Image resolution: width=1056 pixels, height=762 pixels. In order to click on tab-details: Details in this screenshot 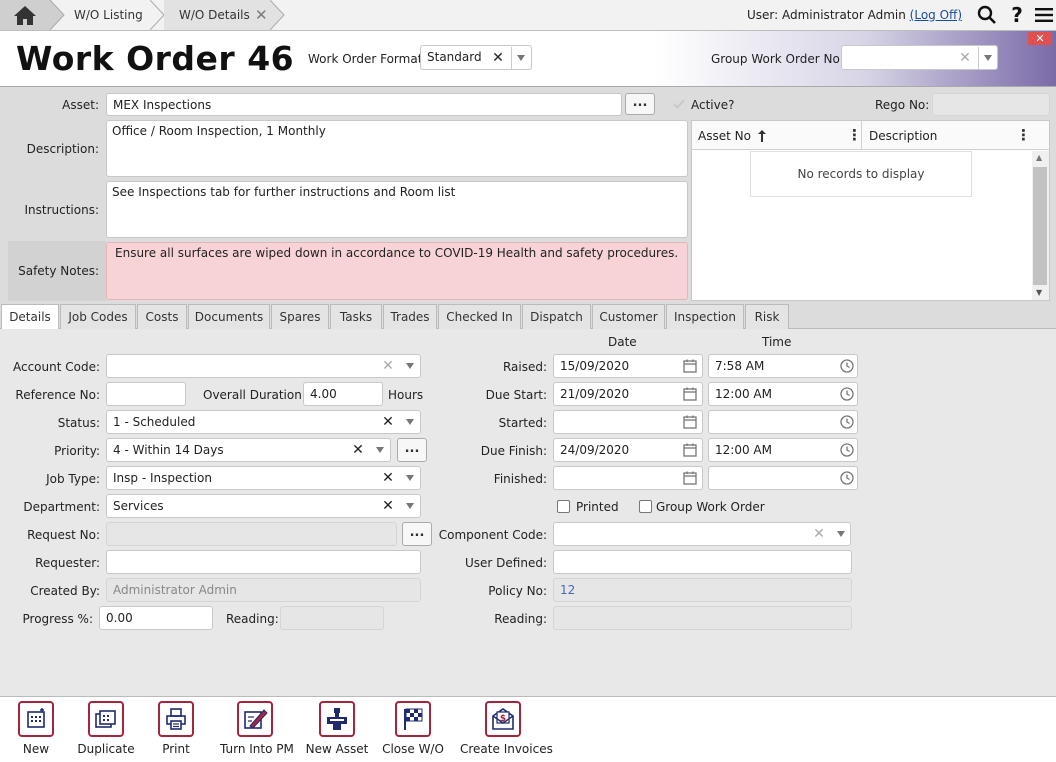, I will do `click(30, 317)`.